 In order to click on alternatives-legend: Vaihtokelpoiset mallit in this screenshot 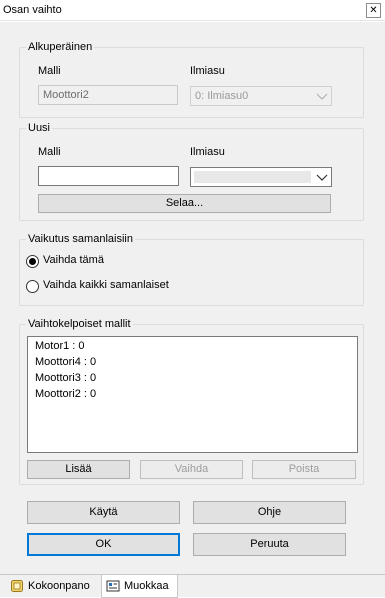, I will do `click(79, 324)`.